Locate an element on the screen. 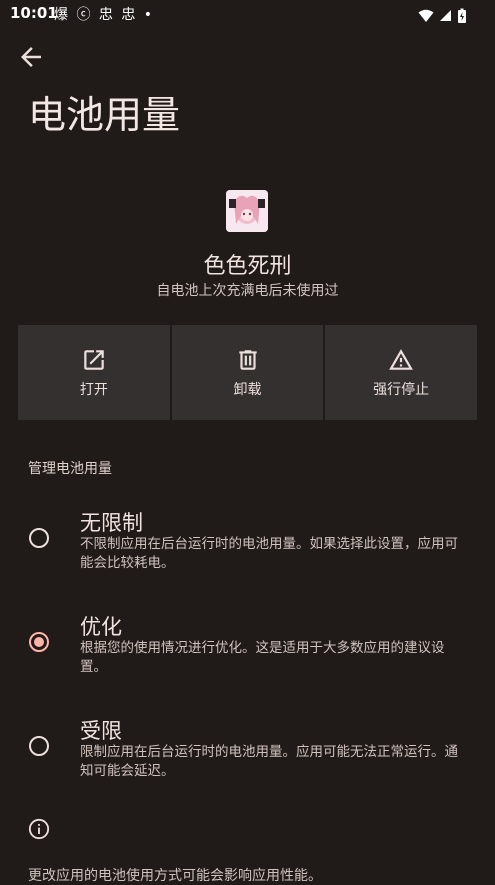  force-stop-button-label: 强行停止 is located at coordinates (401, 389).